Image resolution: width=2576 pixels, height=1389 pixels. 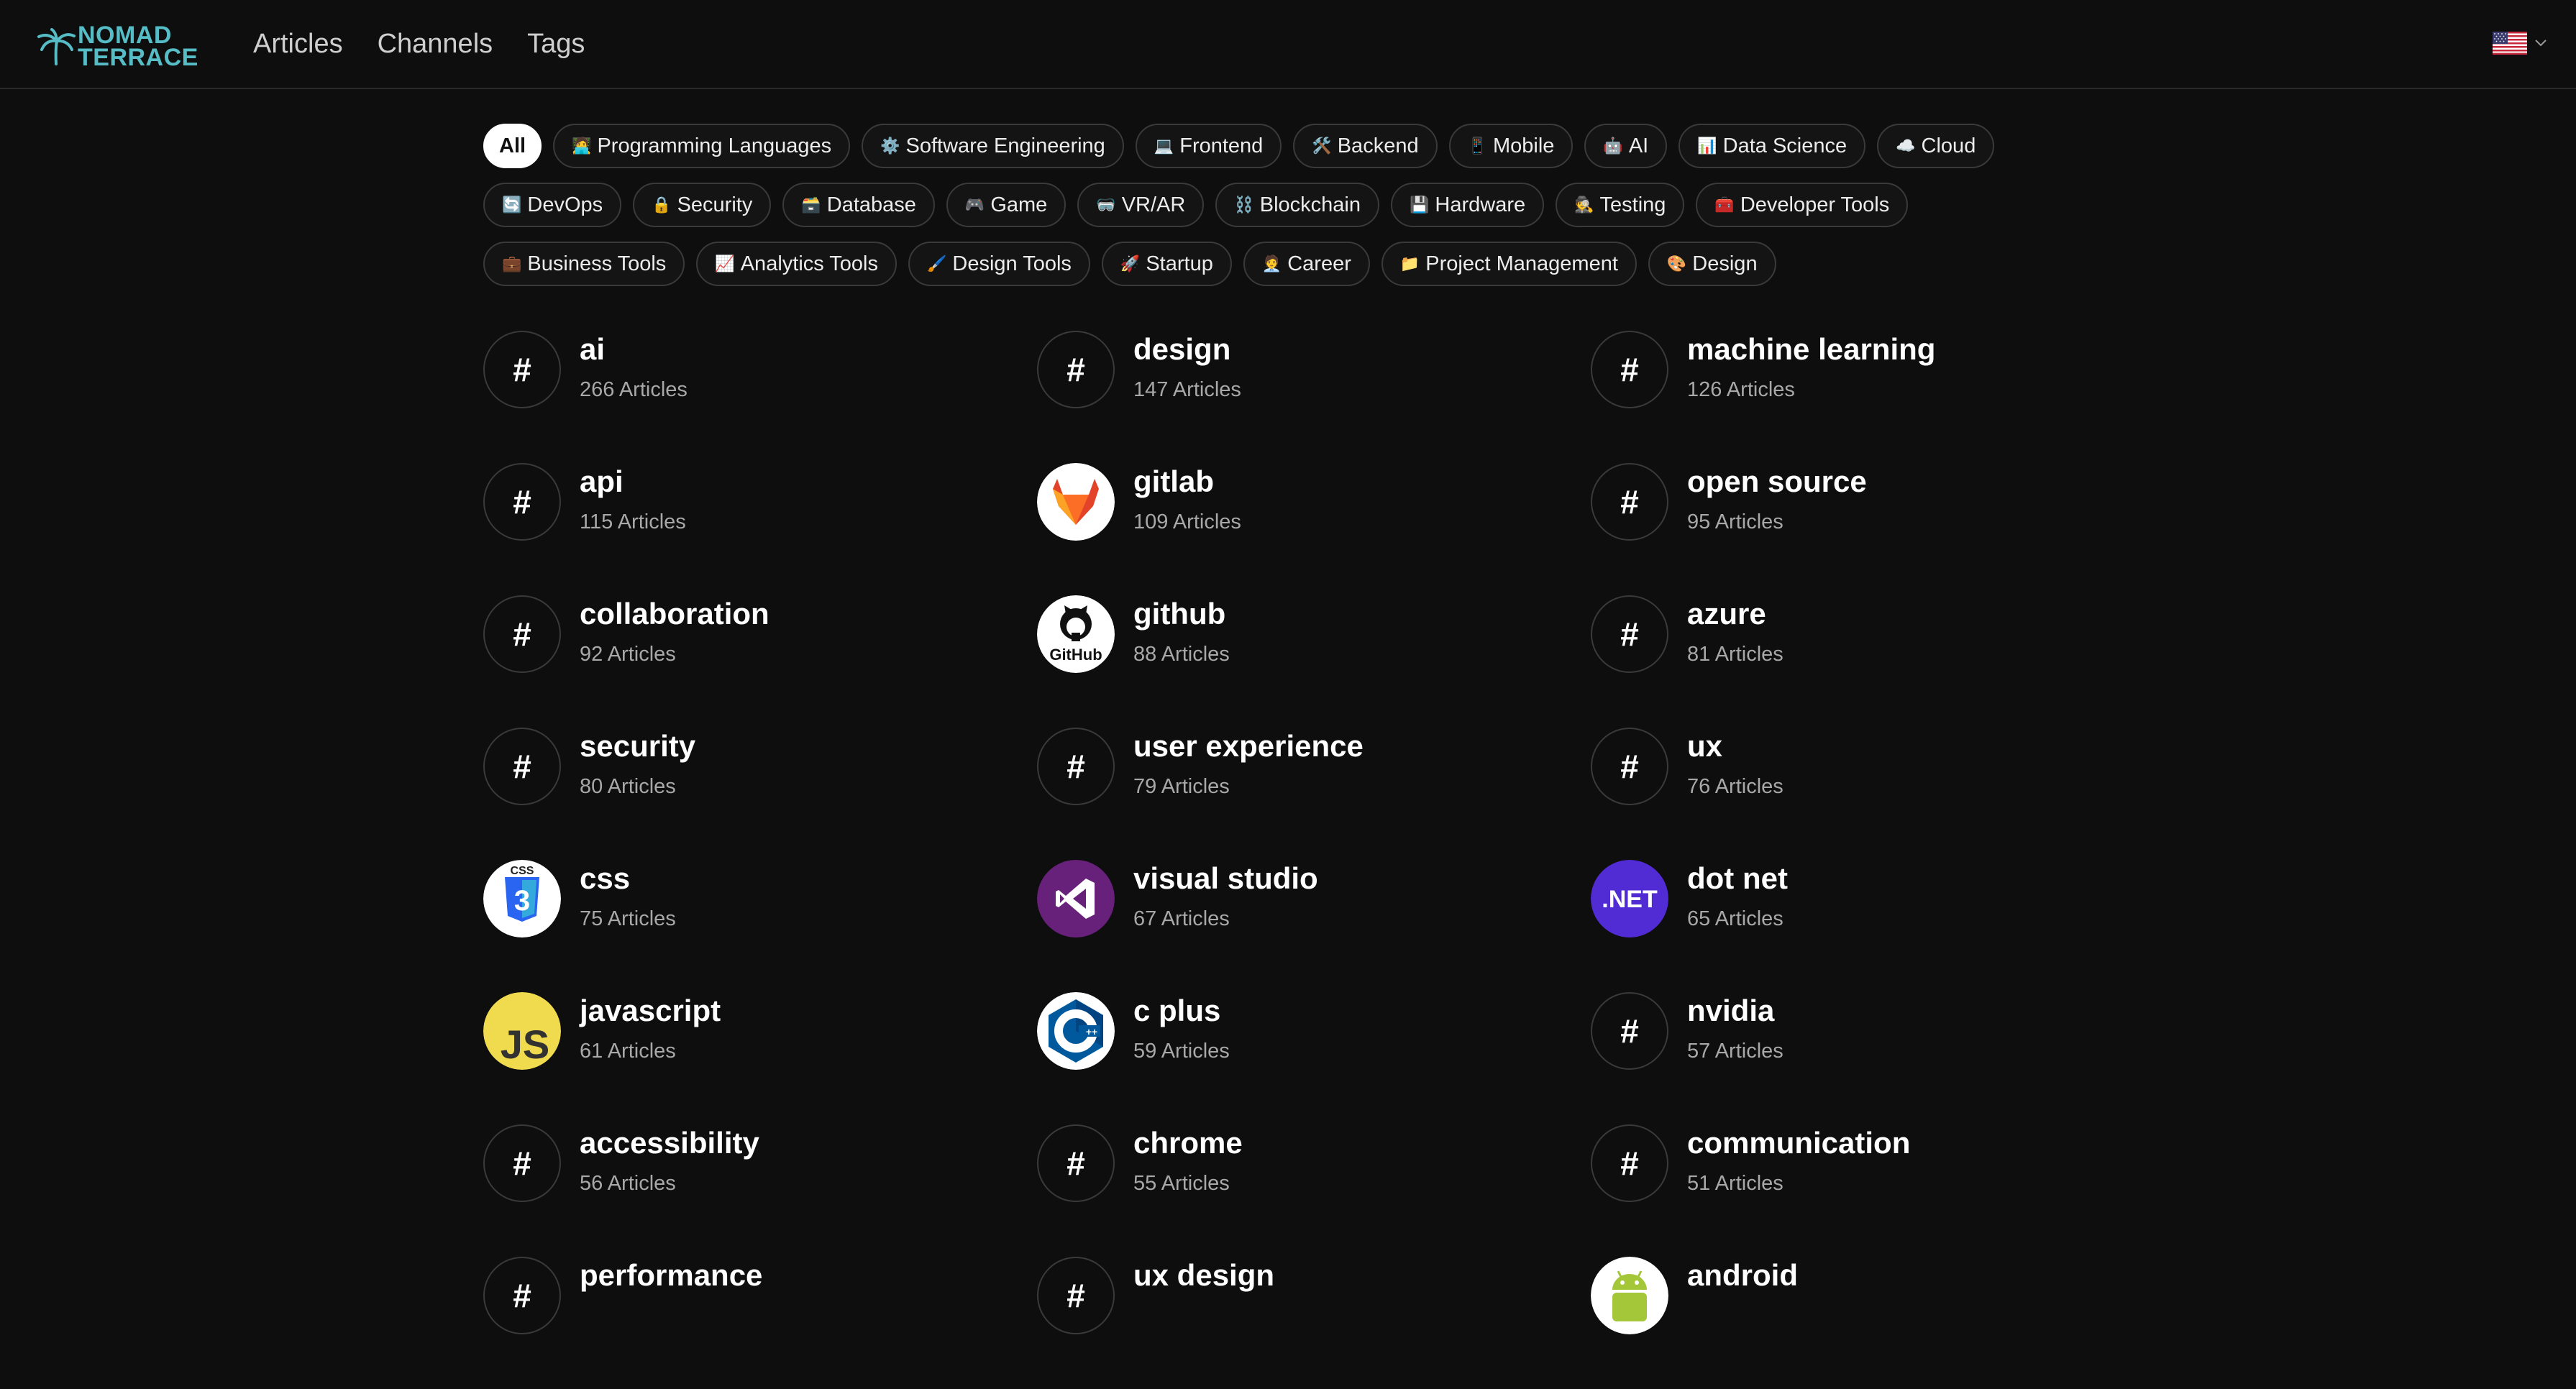 I want to click on category-emoji-icon: 🚀, so click(x=1130, y=264).